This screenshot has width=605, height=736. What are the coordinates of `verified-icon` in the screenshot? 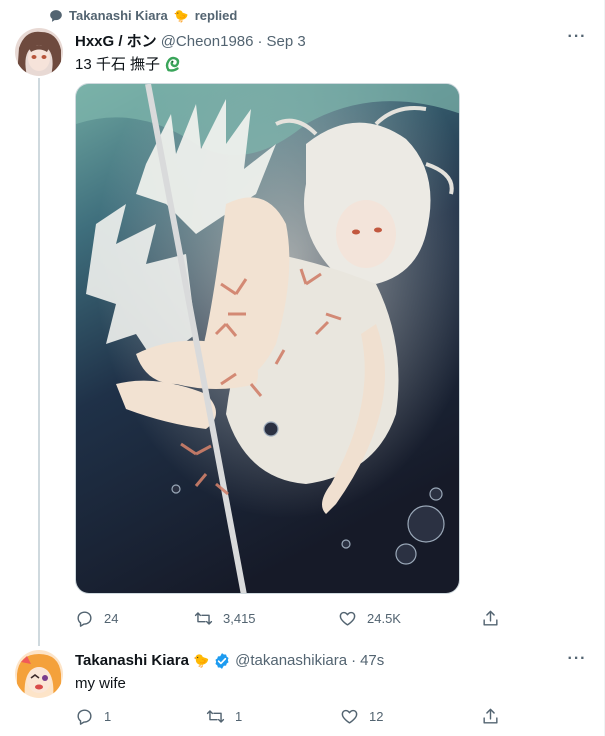 It's located at (222, 661).